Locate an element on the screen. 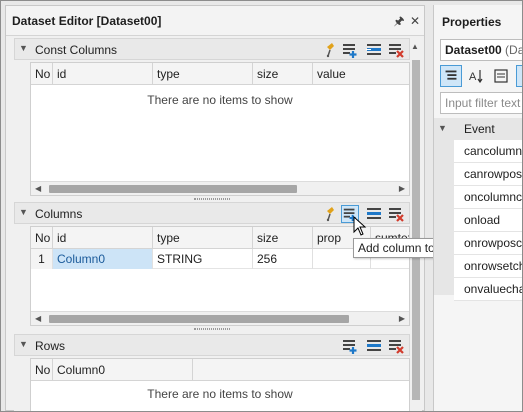 The height and width of the screenshot is (412, 523). vertical-scrollbar: ▲ is located at coordinates (416, 224).